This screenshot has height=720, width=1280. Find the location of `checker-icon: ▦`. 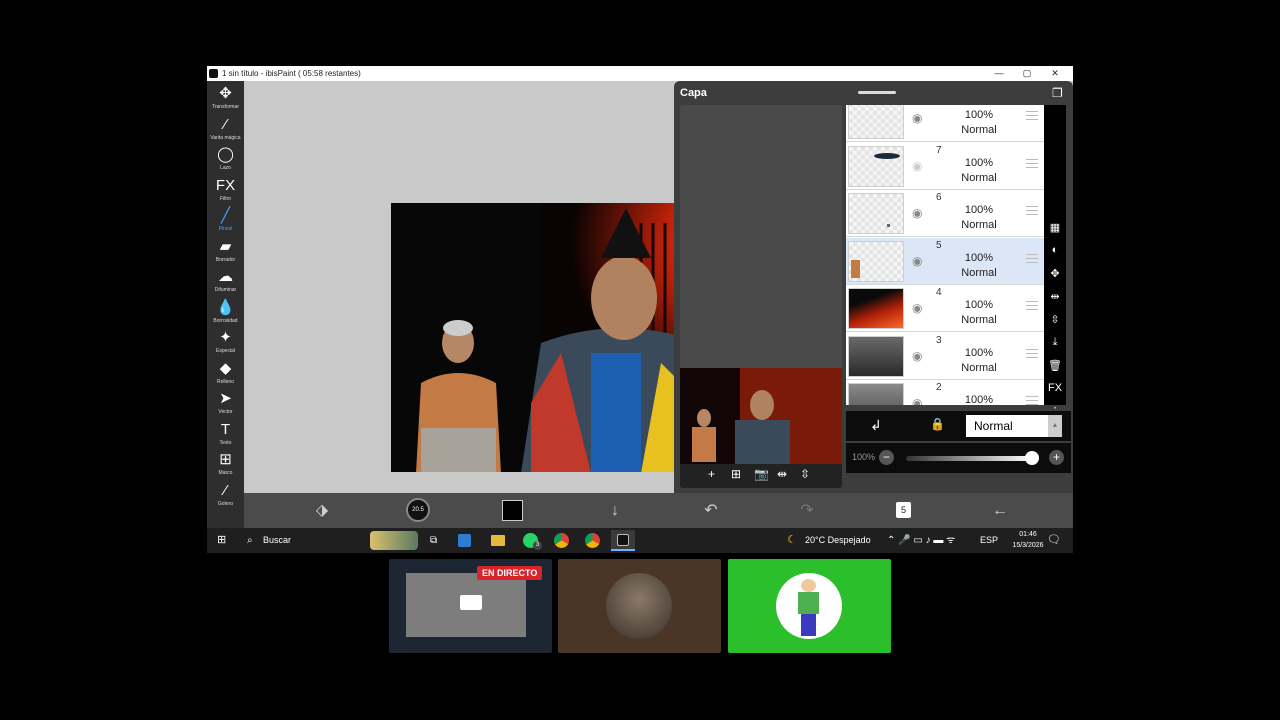

checker-icon: ▦ is located at coordinates (1055, 227).